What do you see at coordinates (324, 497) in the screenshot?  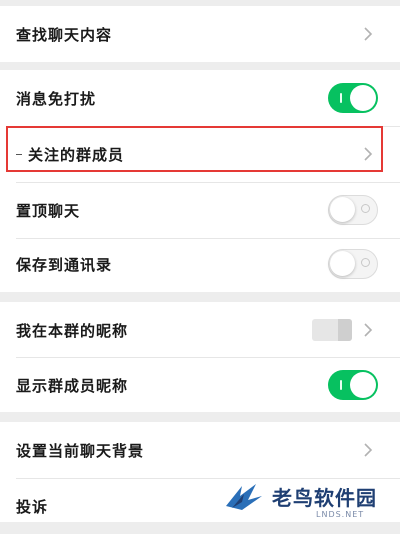 I see `watermark-name: 老鸟软件园` at bounding box center [324, 497].